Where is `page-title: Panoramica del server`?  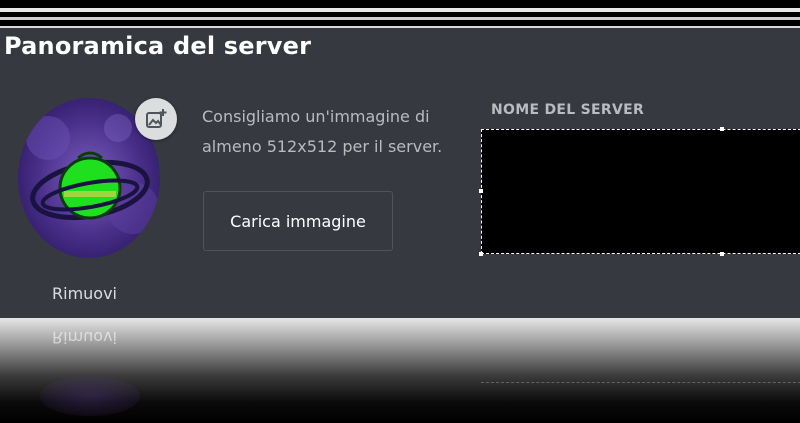
page-title: Panoramica del server is located at coordinates (158, 46).